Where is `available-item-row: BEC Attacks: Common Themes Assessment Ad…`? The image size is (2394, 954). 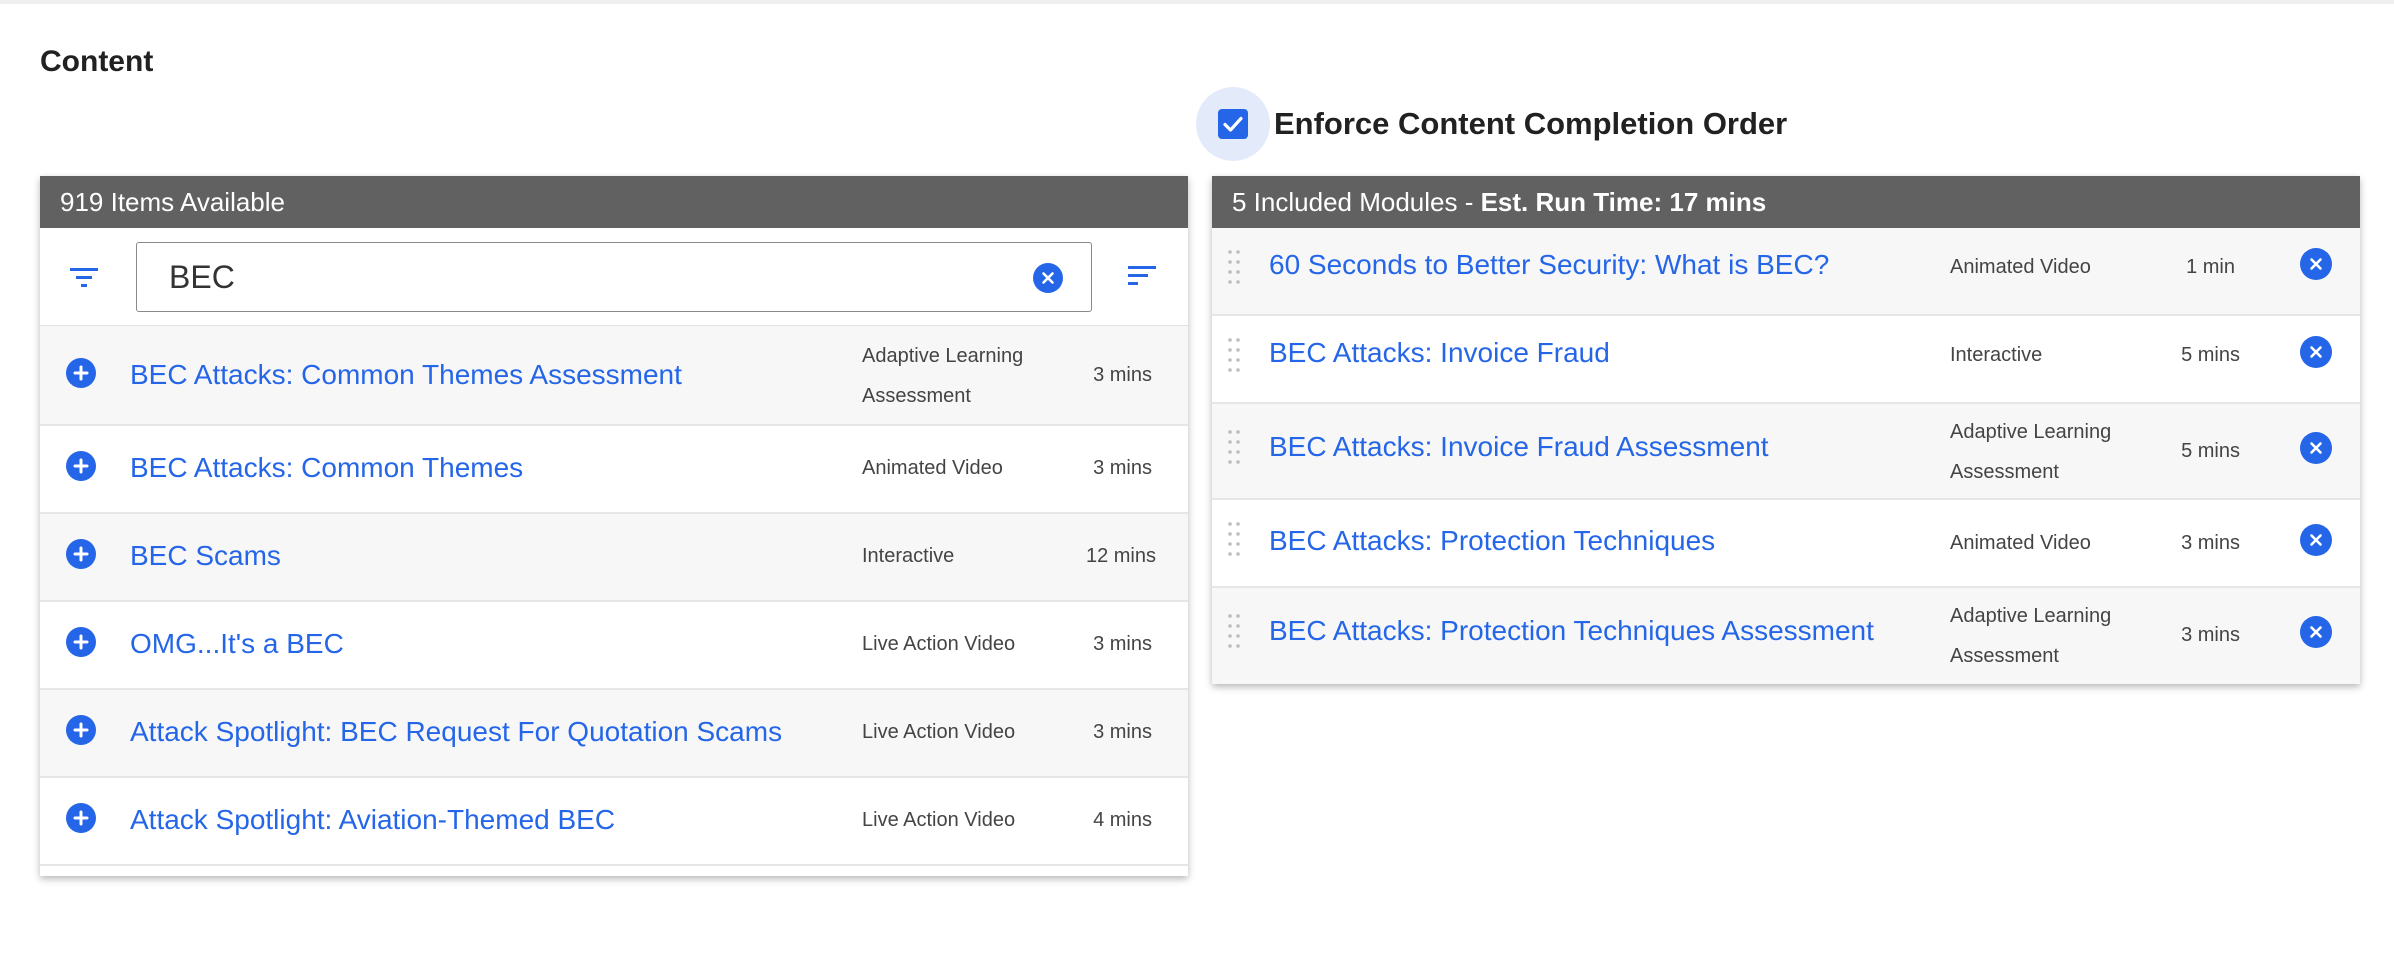
available-item-row: BEC Attacks: Common Themes Assessment Ad… is located at coordinates (614, 376).